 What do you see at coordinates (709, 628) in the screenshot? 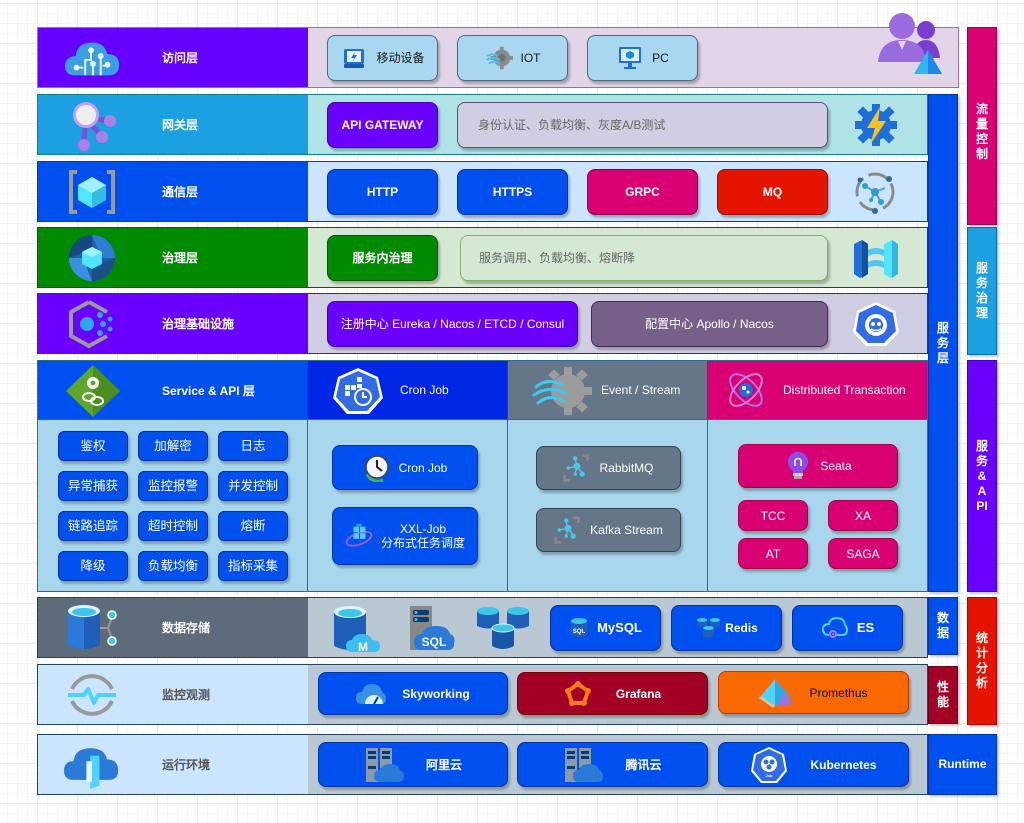
I see `redis-cluster-icon` at bounding box center [709, 628].